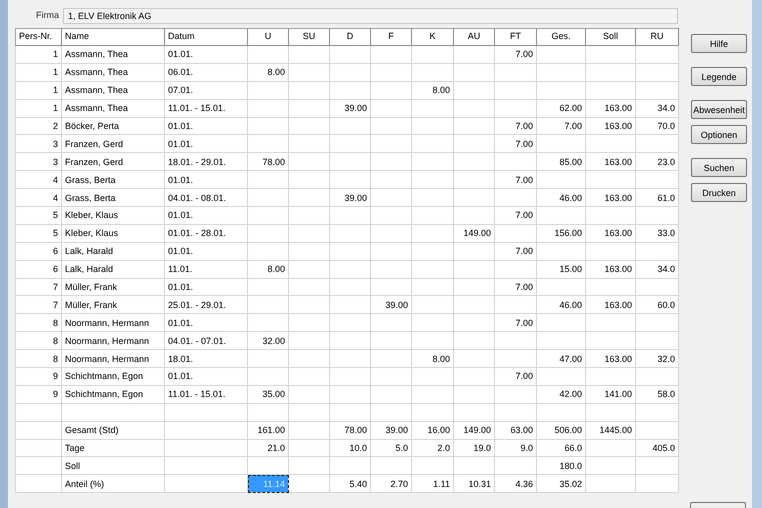 The image size is (762, 508). What do you see at coordinates (39, 233) in the screenshot?
I see `table-cell: 5` at bounding box center [39, 233].